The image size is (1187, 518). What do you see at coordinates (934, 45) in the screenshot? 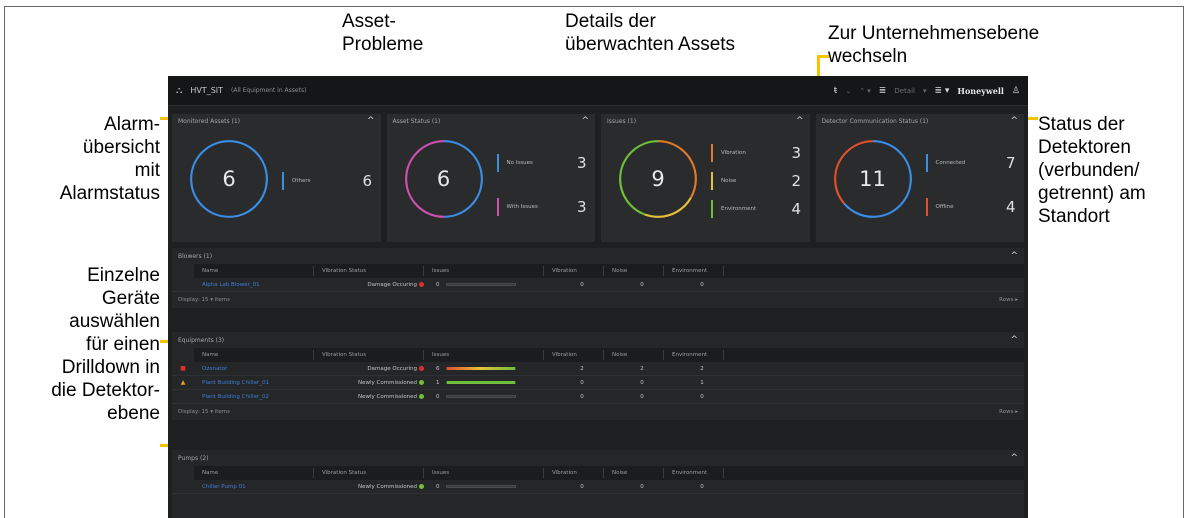
I see `callout-enterprise: Zur Unternehmensebene wechseln` at bounding box center [934, 45].